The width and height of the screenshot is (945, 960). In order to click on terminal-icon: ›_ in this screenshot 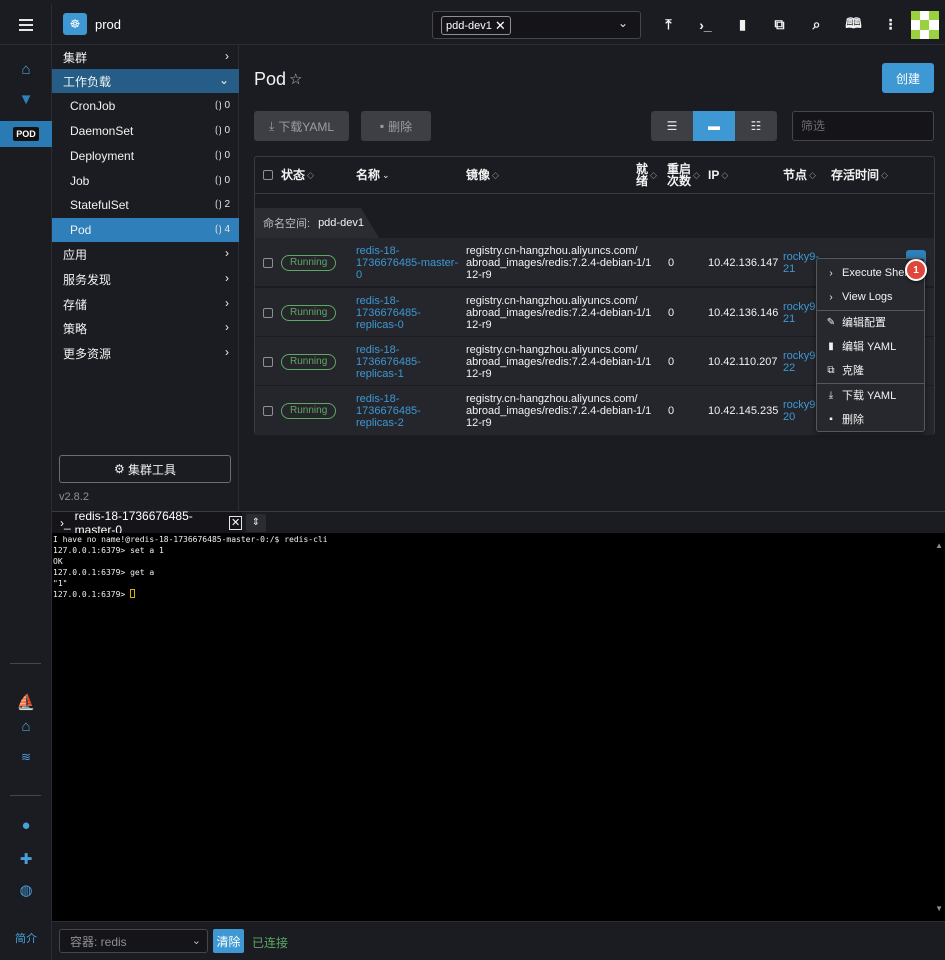, I will do `click(705, 25)`.